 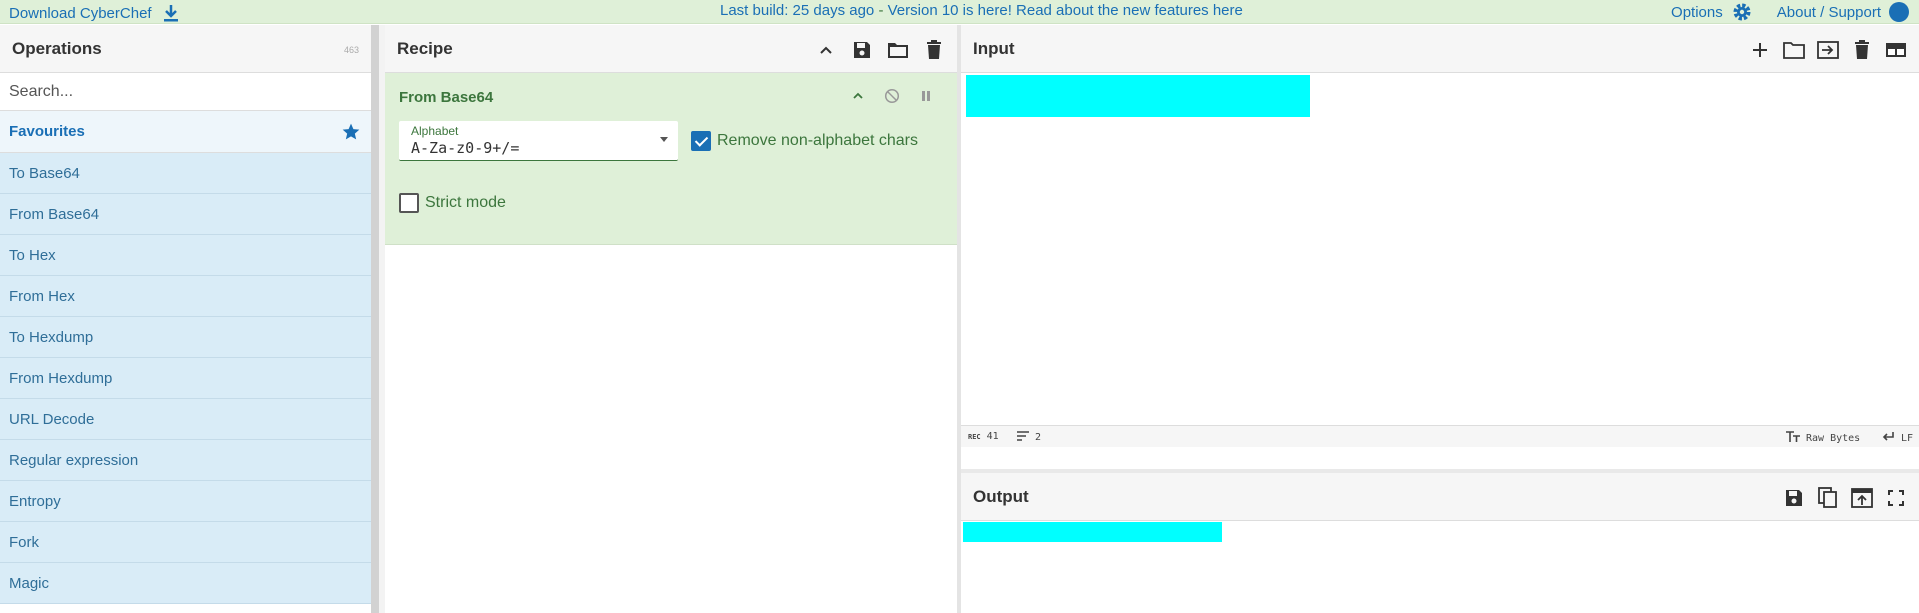 I want to click on reset-layout-icon, so click(x=1896, y=50).